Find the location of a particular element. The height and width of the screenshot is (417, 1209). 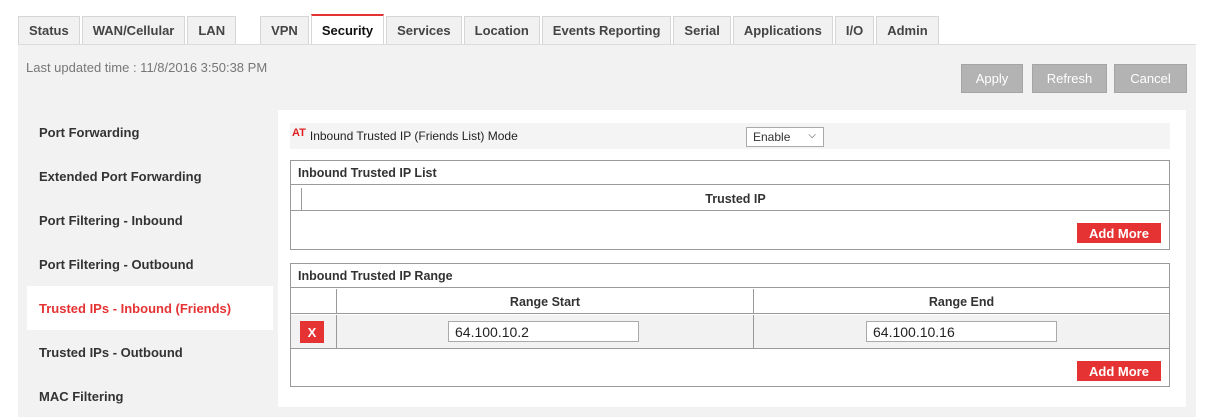

friends-mode-select: Enable ⌵ is located at coordinates (785, 137).